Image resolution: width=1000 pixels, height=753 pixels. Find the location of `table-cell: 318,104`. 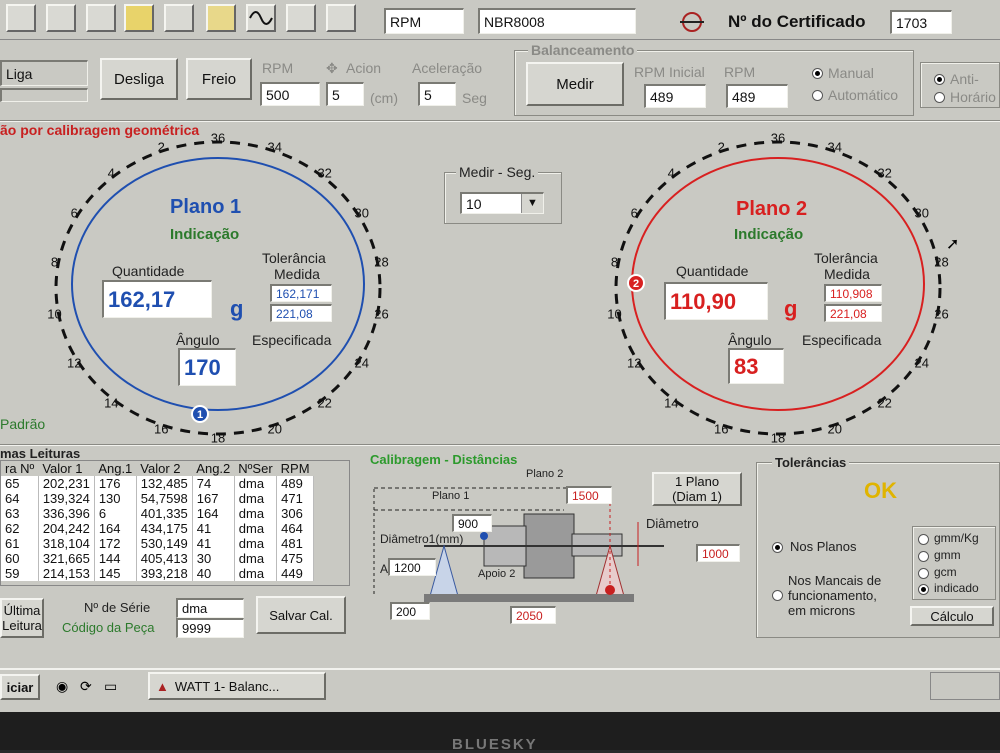

table-cell: 318,104 is located at coordinates (66, 543).